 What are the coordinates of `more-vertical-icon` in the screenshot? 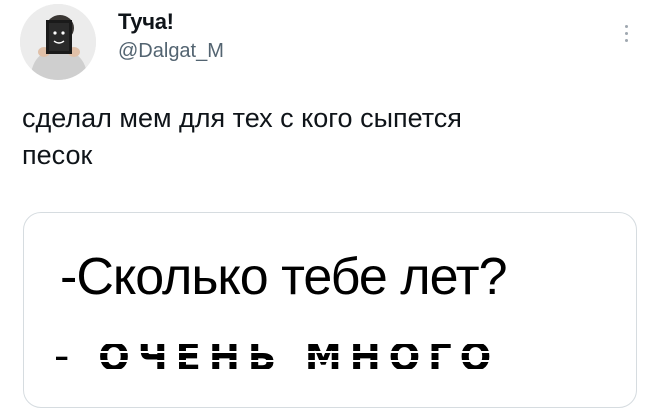 It's located at (626, 33).